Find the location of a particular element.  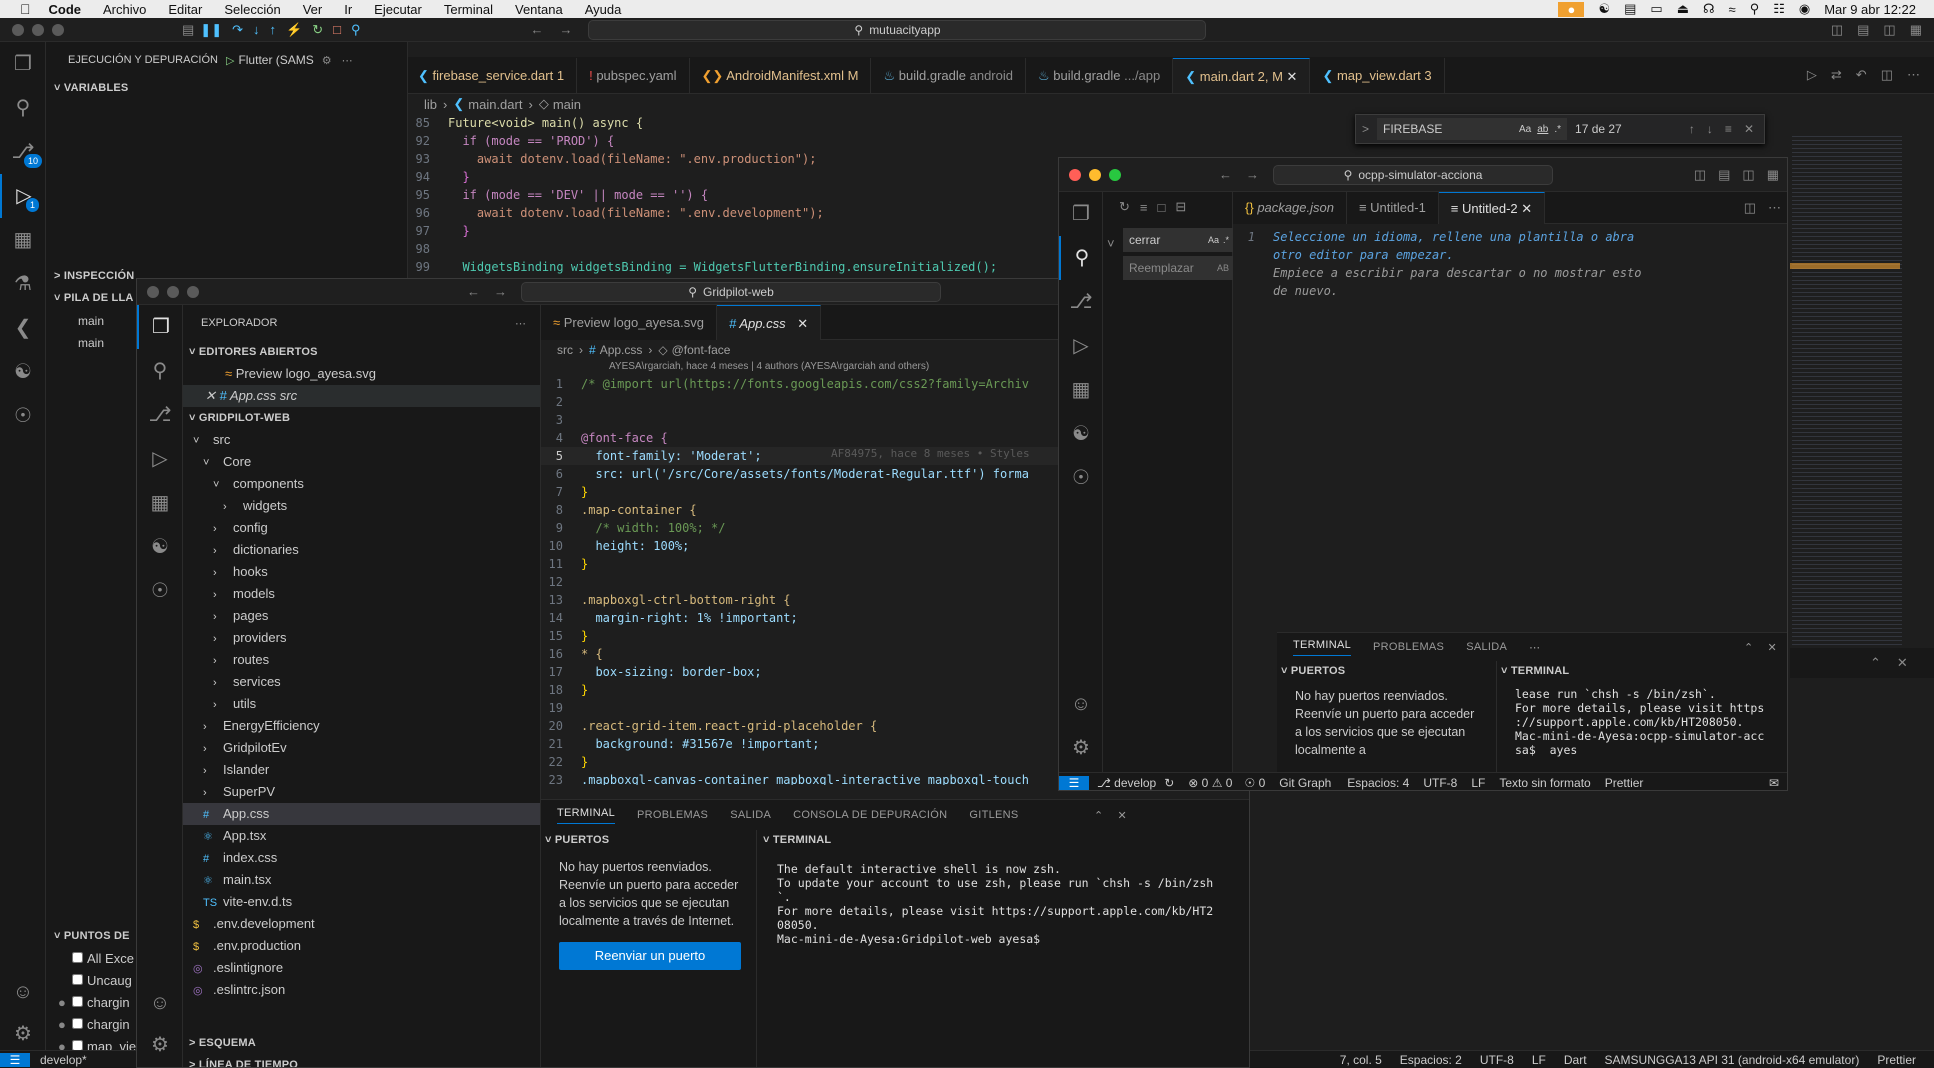

callstack-header: ˅ PILA DE LLA is located at coordinates (94, 298).